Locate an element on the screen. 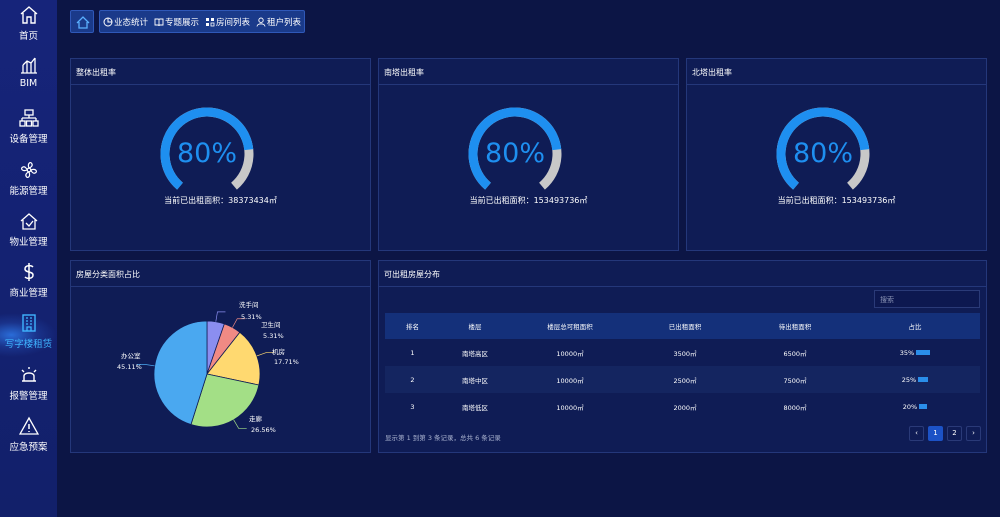  cell-pending-area: 7500㎡ is located at coordinates (795, 380).